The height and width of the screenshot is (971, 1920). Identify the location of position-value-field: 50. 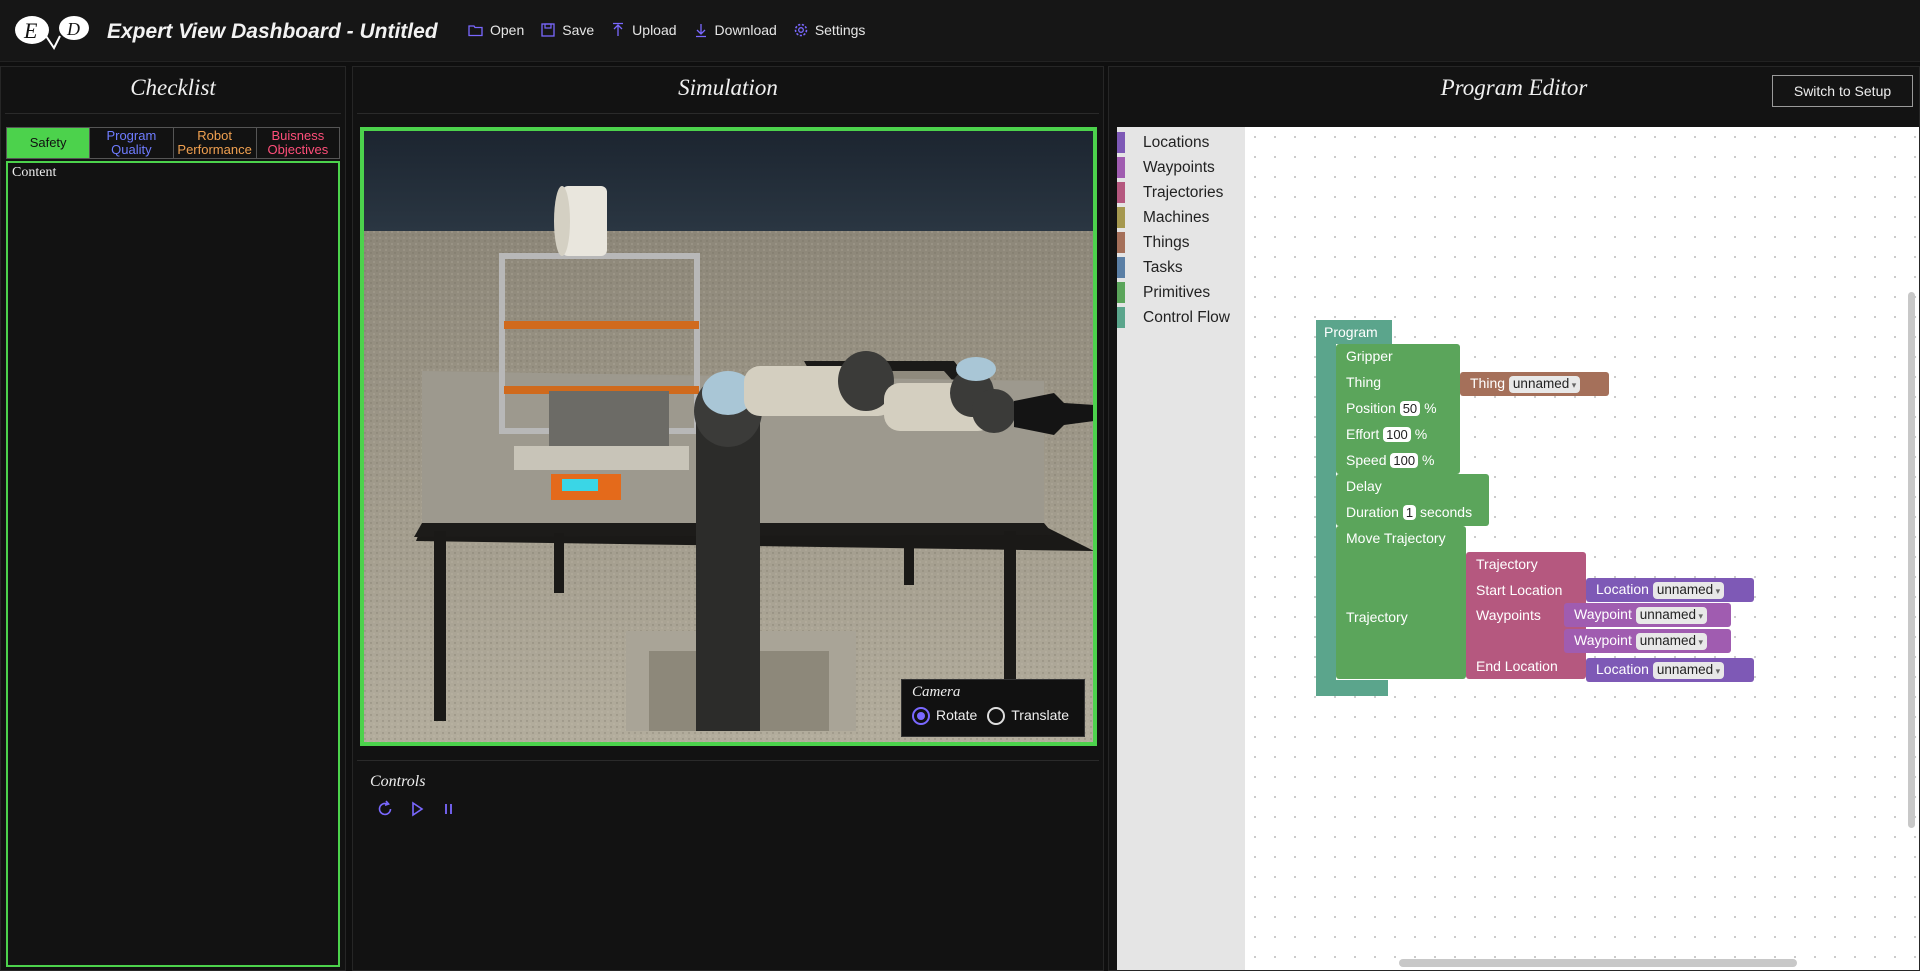
(1410, 408).